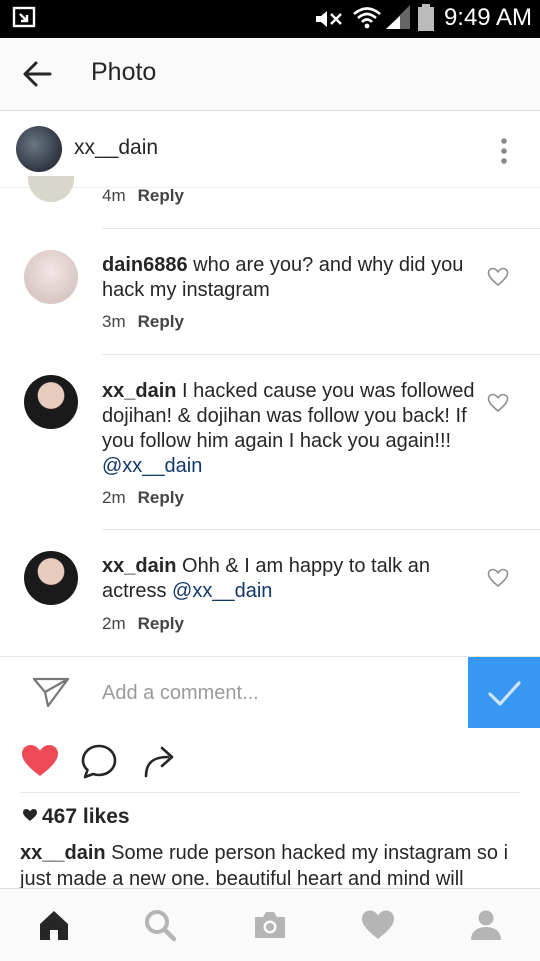 Image resolution: width=540 pixels, height=961 pixels. I want to click on share-icon, so click(160, 761).